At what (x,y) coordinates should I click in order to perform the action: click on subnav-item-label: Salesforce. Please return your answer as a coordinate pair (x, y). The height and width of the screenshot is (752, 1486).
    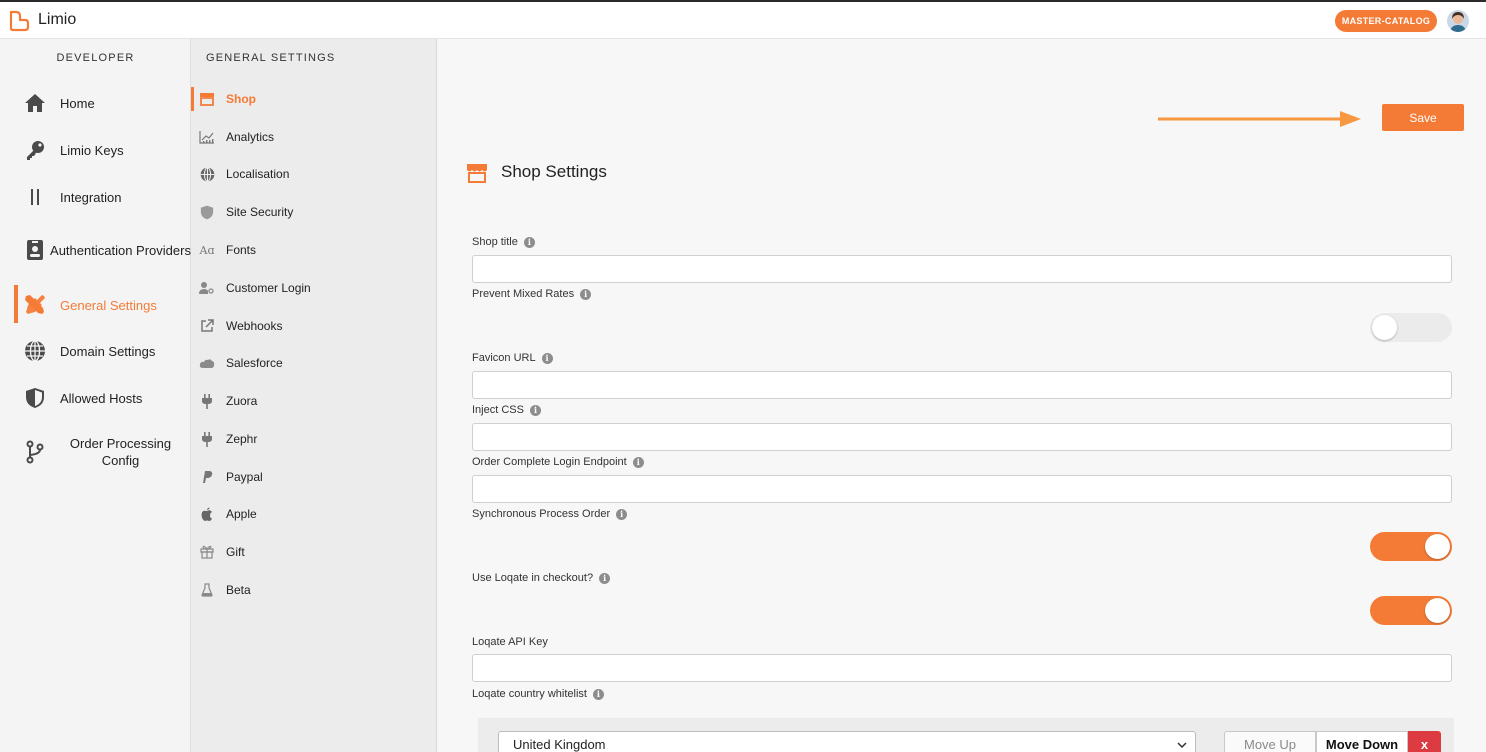
    Looking at the image, I should click on (254, 363).